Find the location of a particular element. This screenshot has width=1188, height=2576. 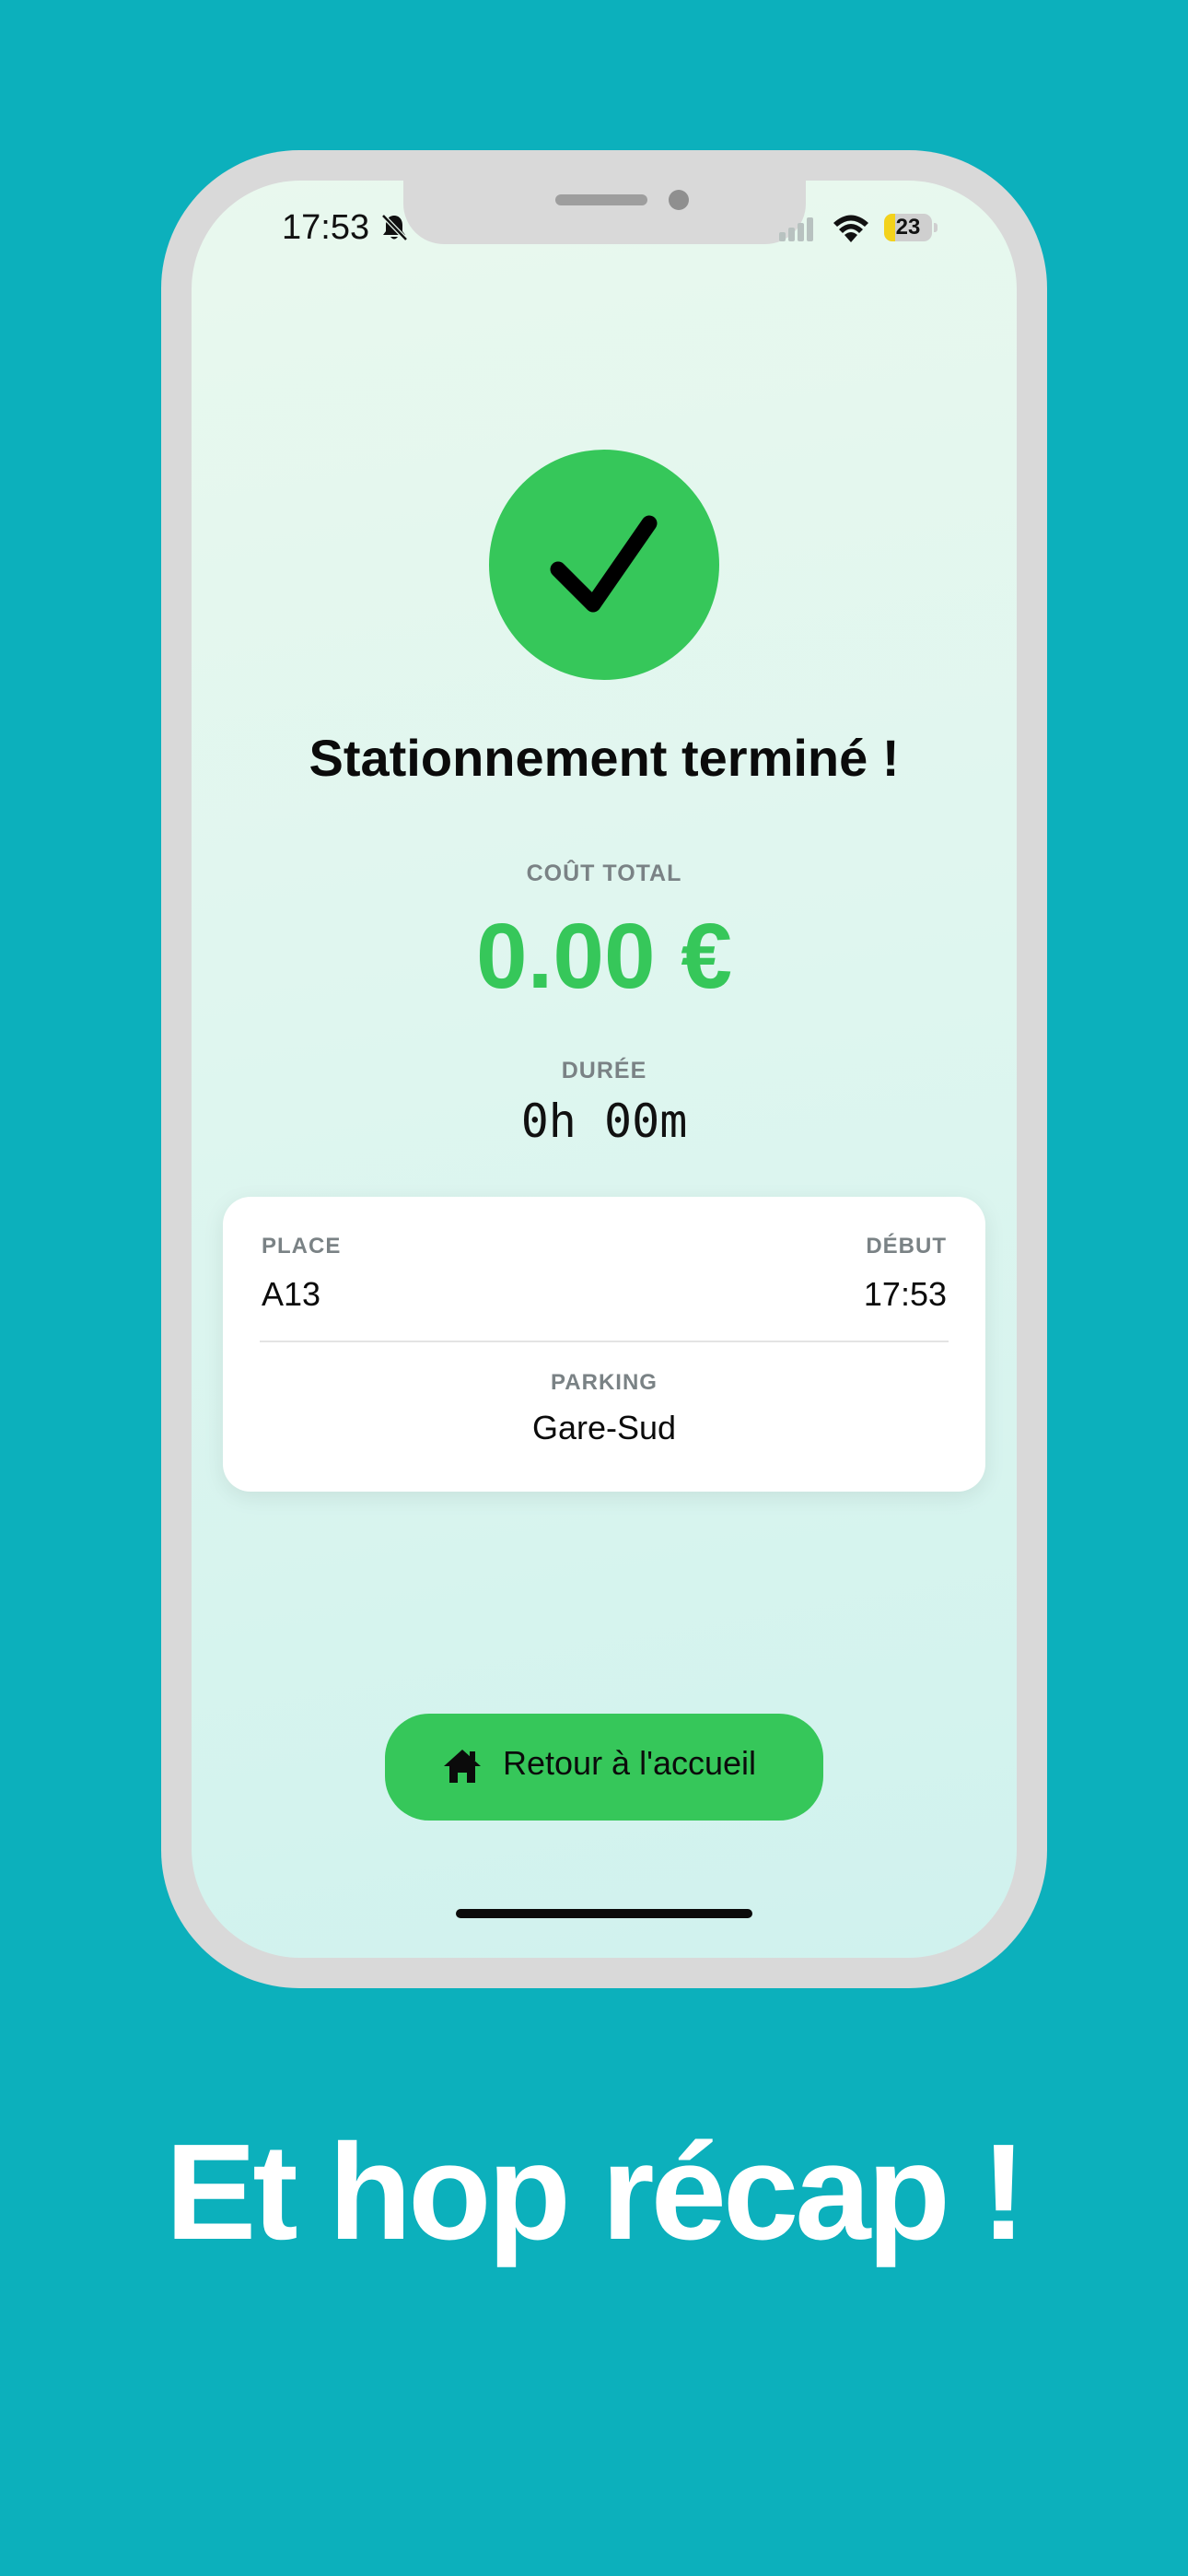

cost-value: 0.00 € is located at coordinates (604, 956).